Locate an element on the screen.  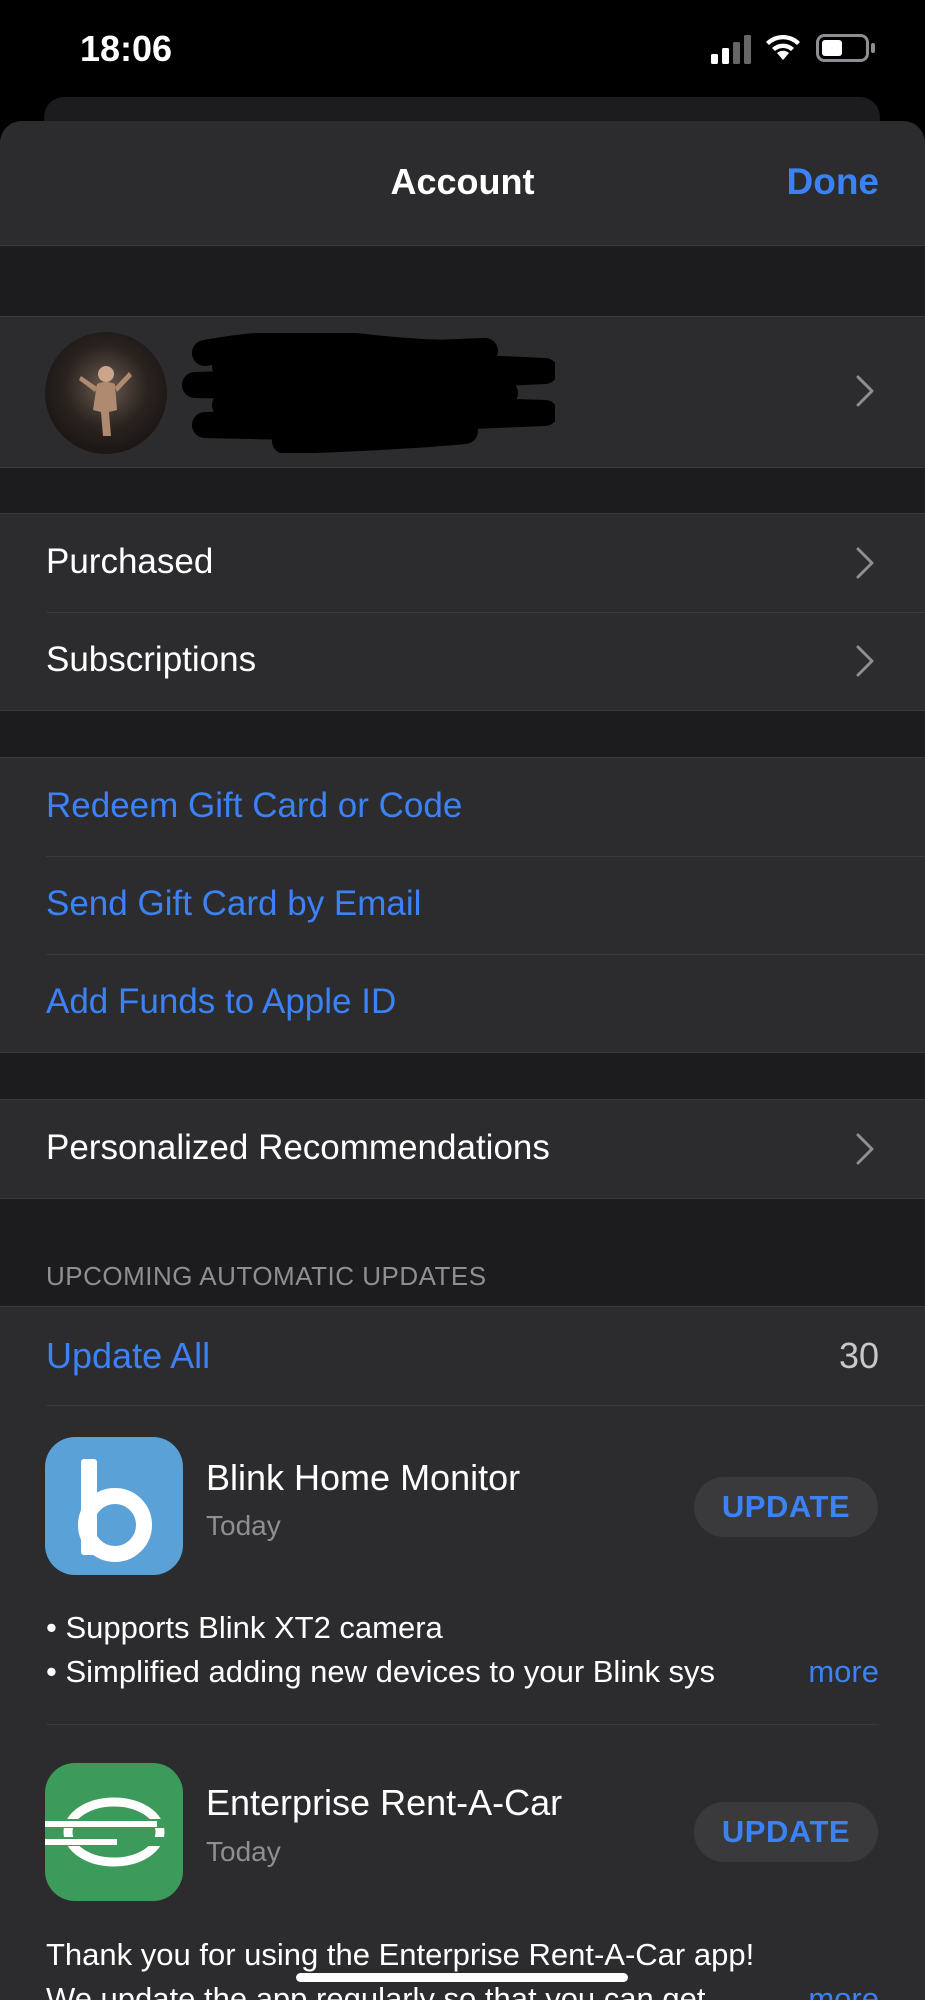
done-button: Done is located at coordinates (833, 182).